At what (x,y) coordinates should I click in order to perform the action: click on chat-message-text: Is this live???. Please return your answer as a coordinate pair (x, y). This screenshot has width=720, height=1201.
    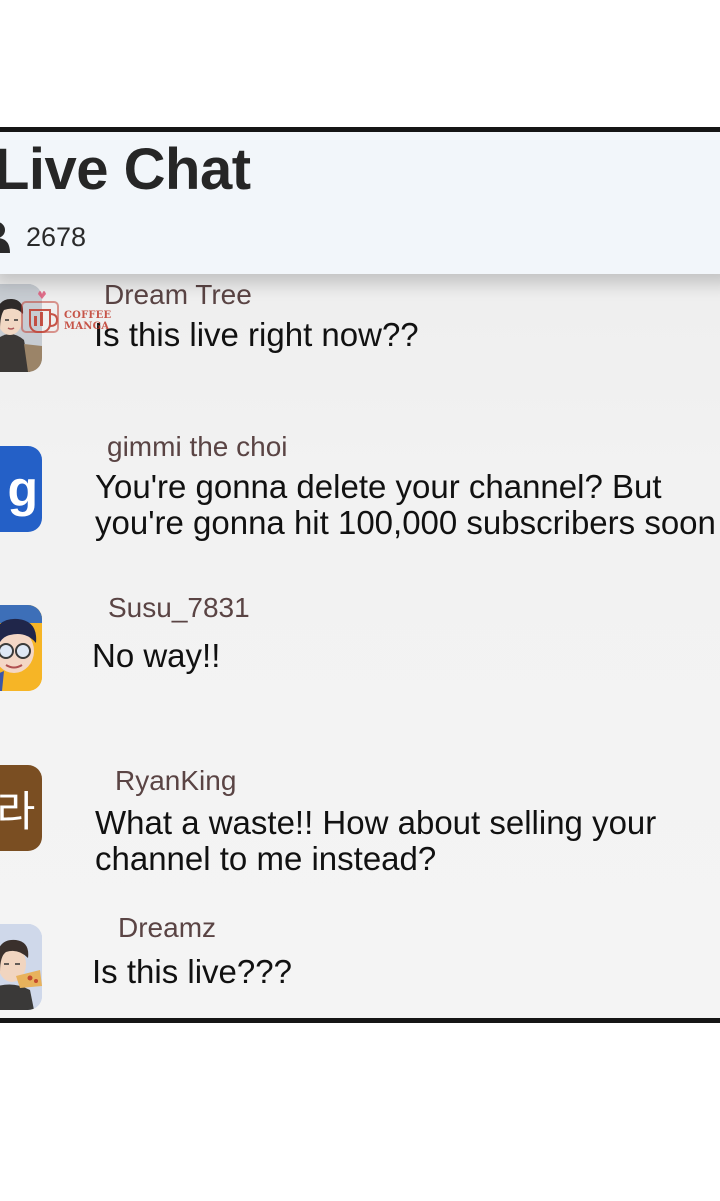
    Looking at the image, I should click on (192, 971).